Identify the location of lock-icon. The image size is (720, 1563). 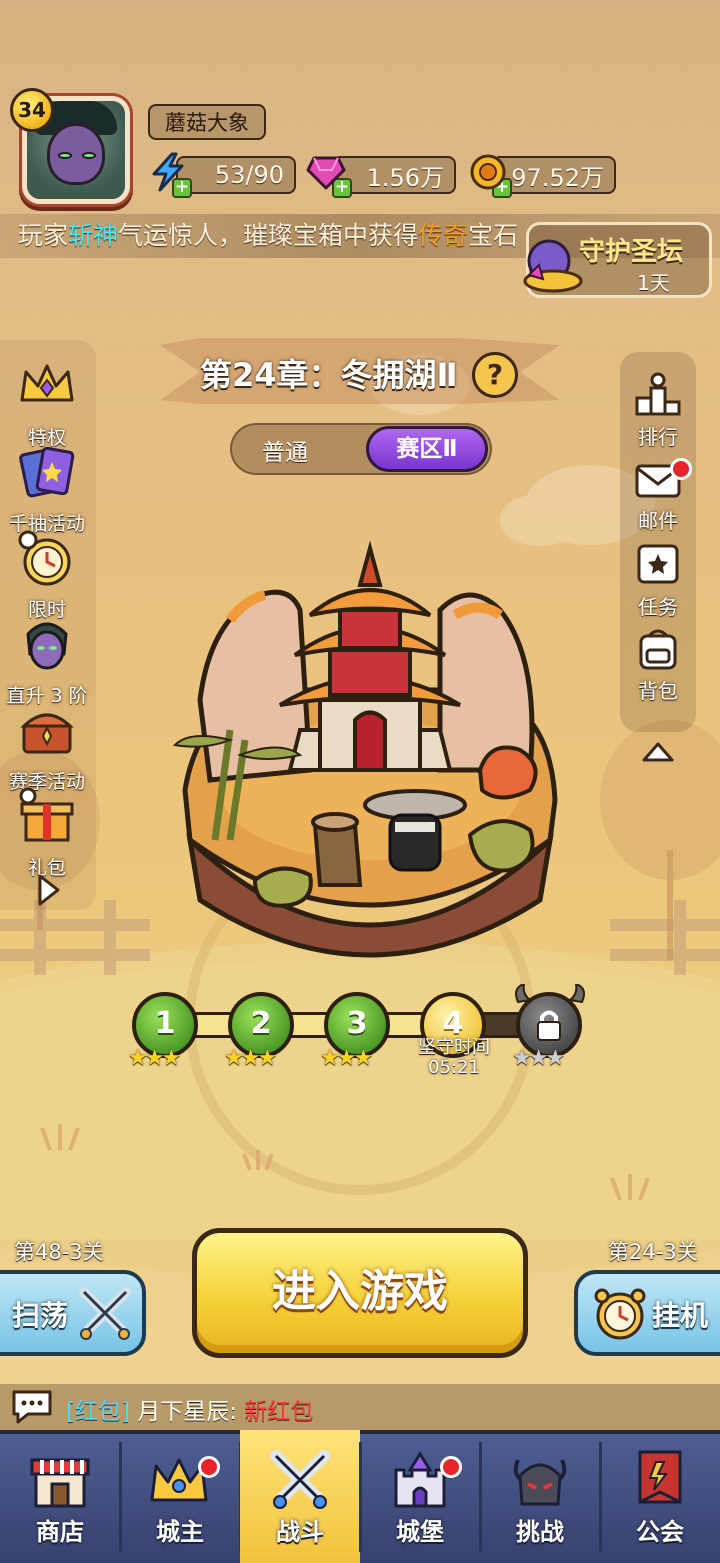
(549, 1025).